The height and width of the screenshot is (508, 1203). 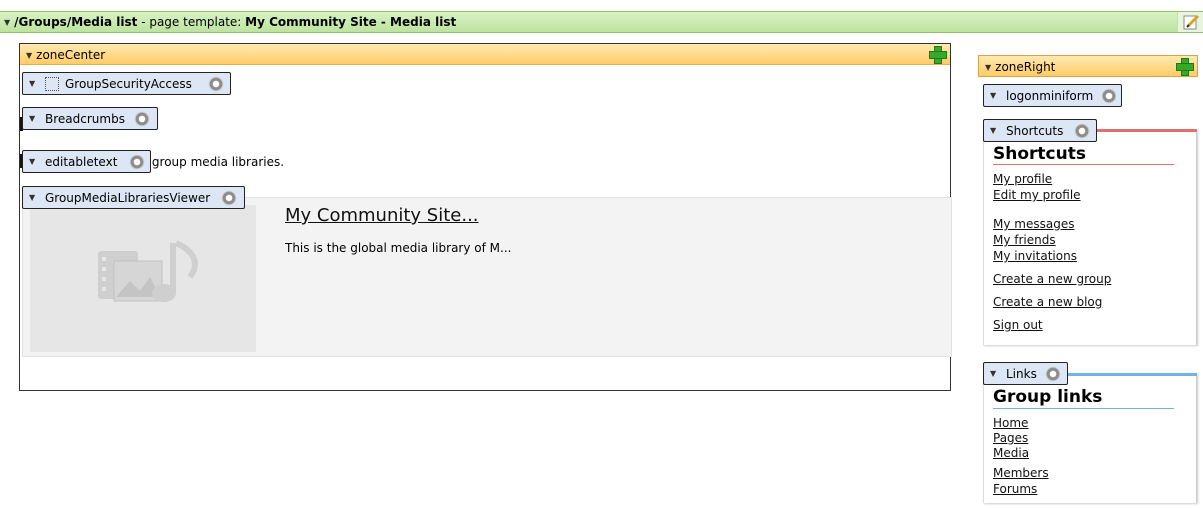 I want to click on page-template-prefix: - page template:, so click(x=191, y=22).